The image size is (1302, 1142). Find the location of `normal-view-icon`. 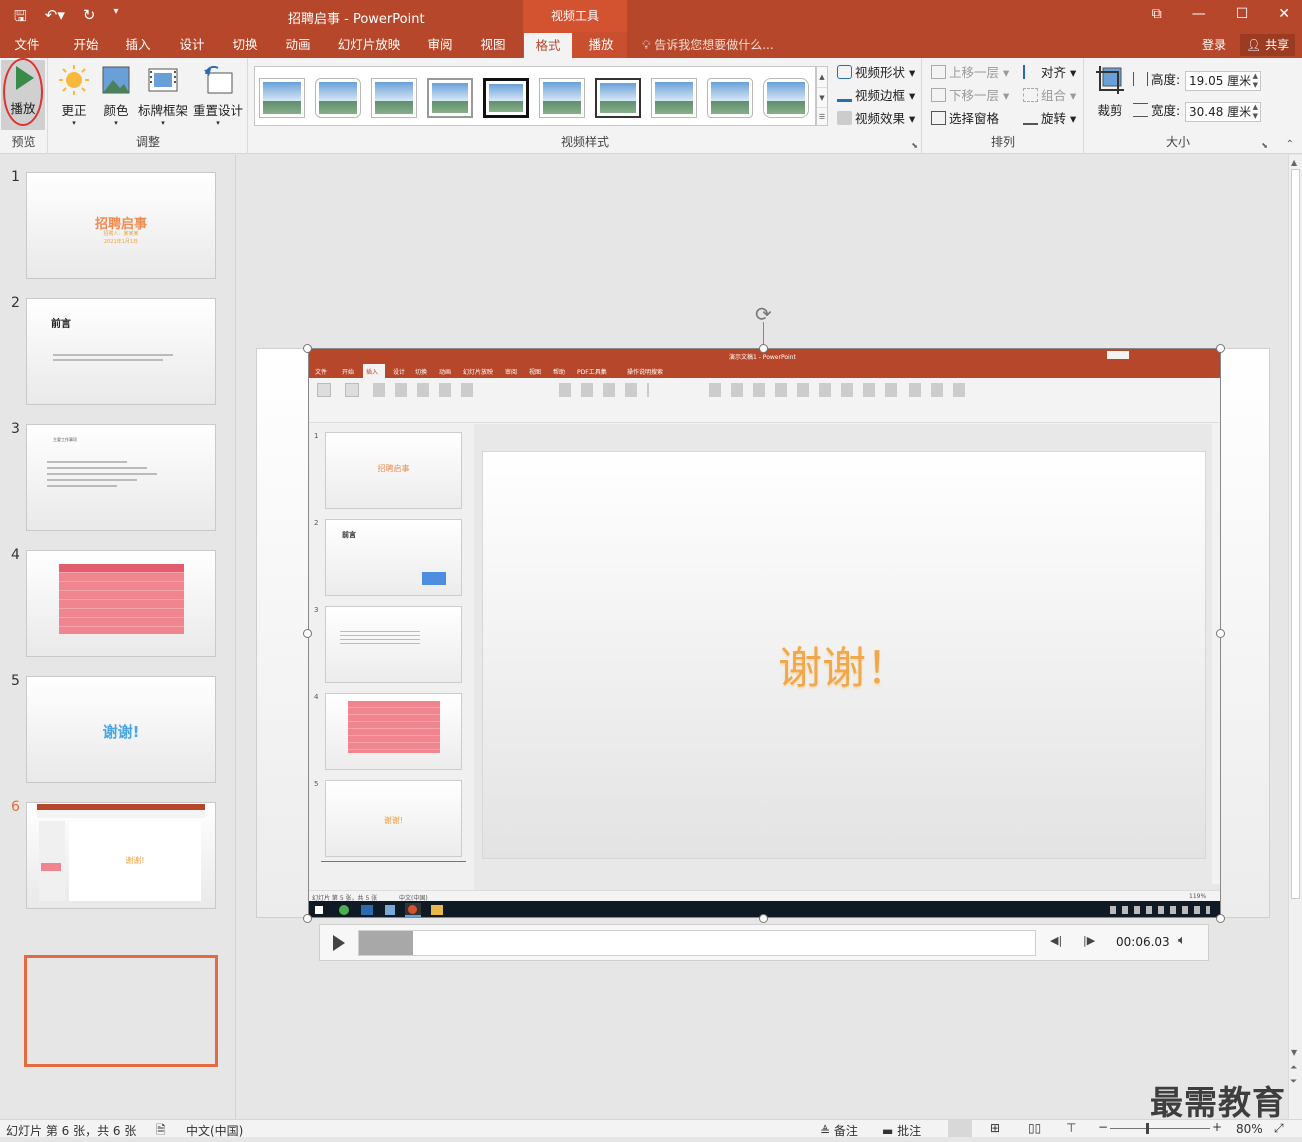

normal-view-icon is located at coordinates (960, 1128).